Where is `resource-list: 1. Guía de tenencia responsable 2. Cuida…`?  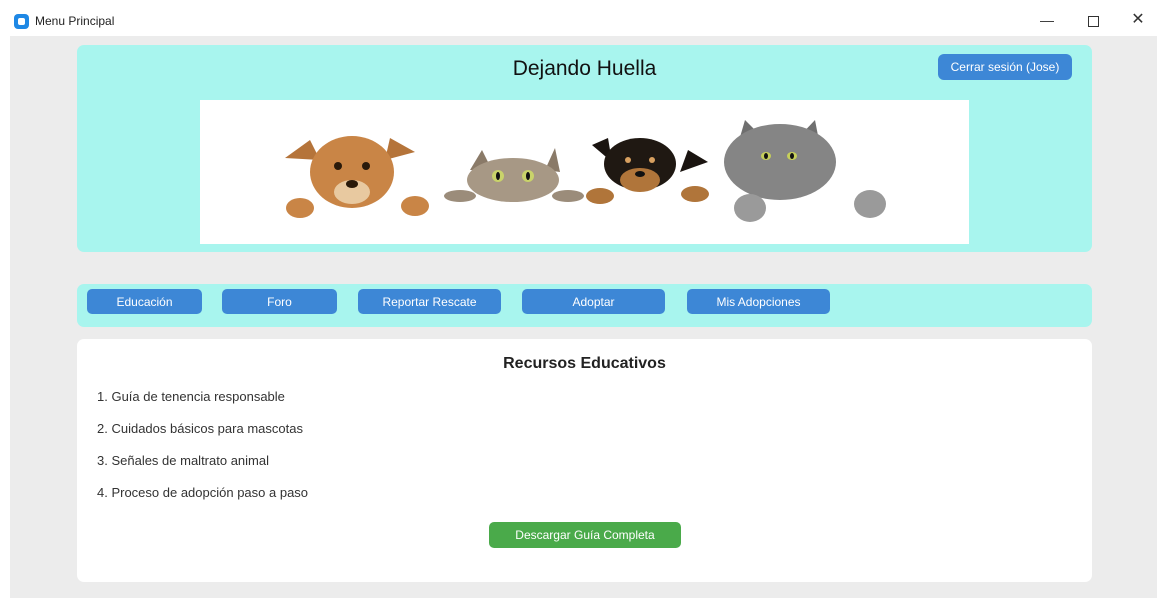
resource-list: 1. Guía de tenencia responsable 2. Cuida… is located at coordinates (202, 453).